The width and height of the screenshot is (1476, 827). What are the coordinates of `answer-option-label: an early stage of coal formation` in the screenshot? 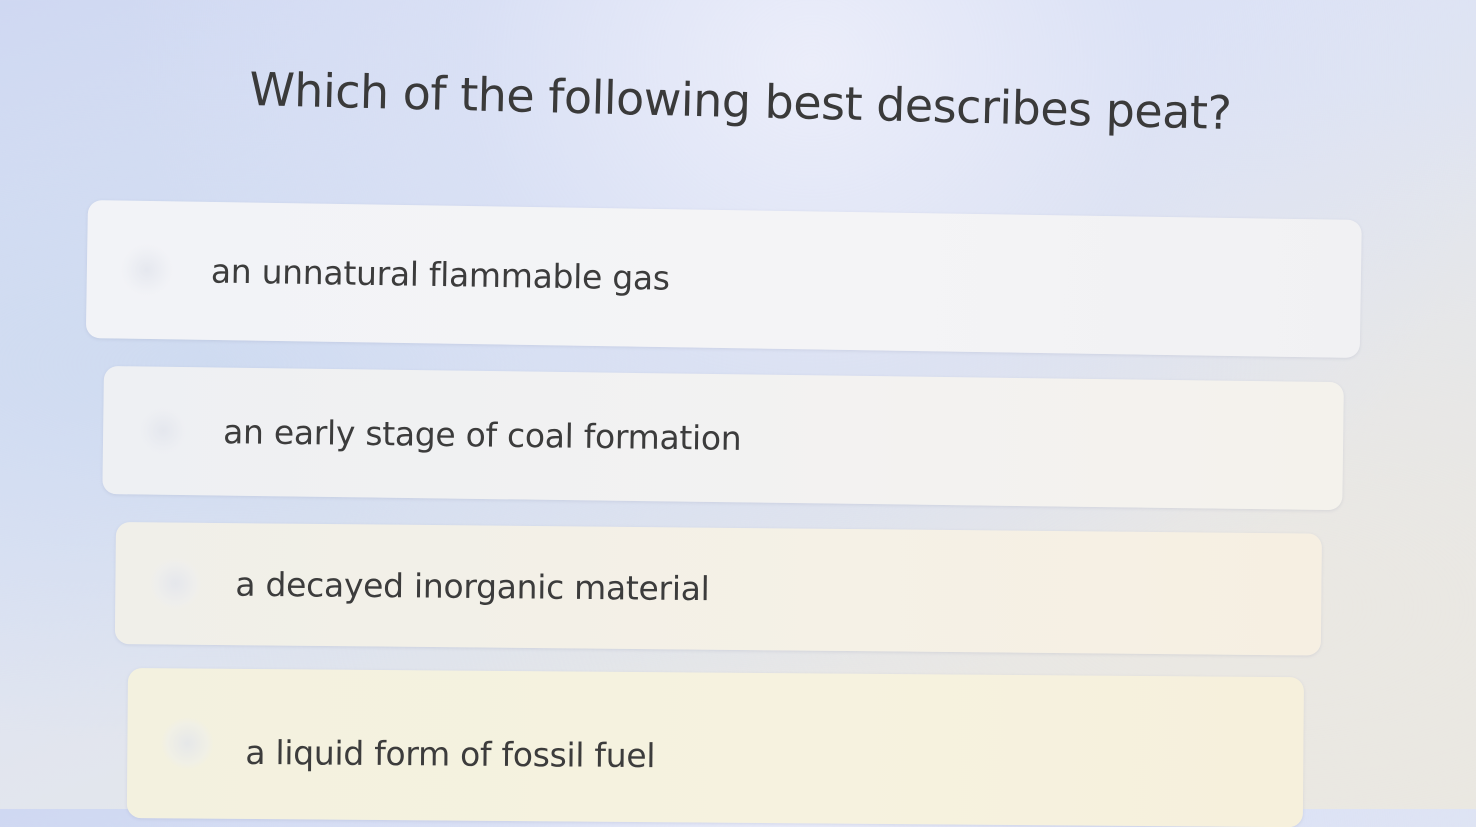 It's located at (482, 435).